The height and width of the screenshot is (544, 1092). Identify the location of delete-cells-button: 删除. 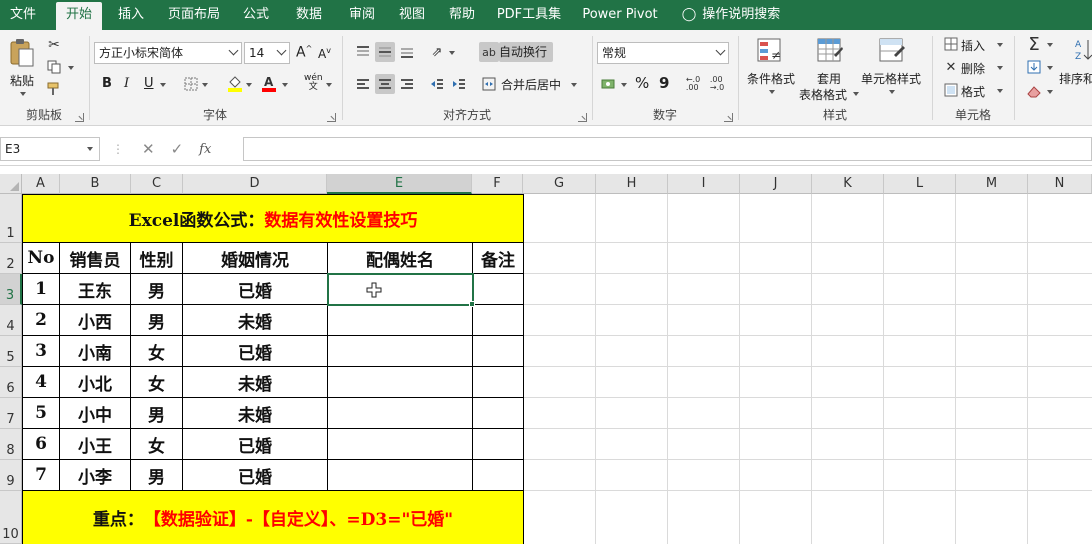
(973, 68).